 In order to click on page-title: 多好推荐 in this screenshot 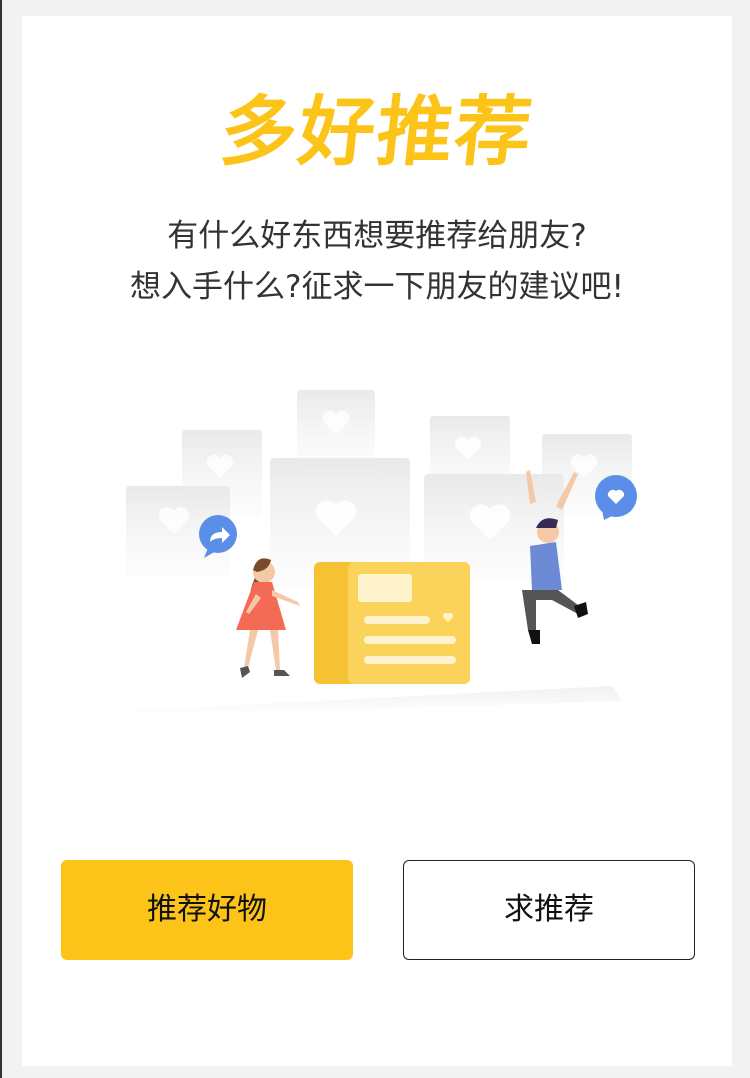, I will do `click(377, 131)`.